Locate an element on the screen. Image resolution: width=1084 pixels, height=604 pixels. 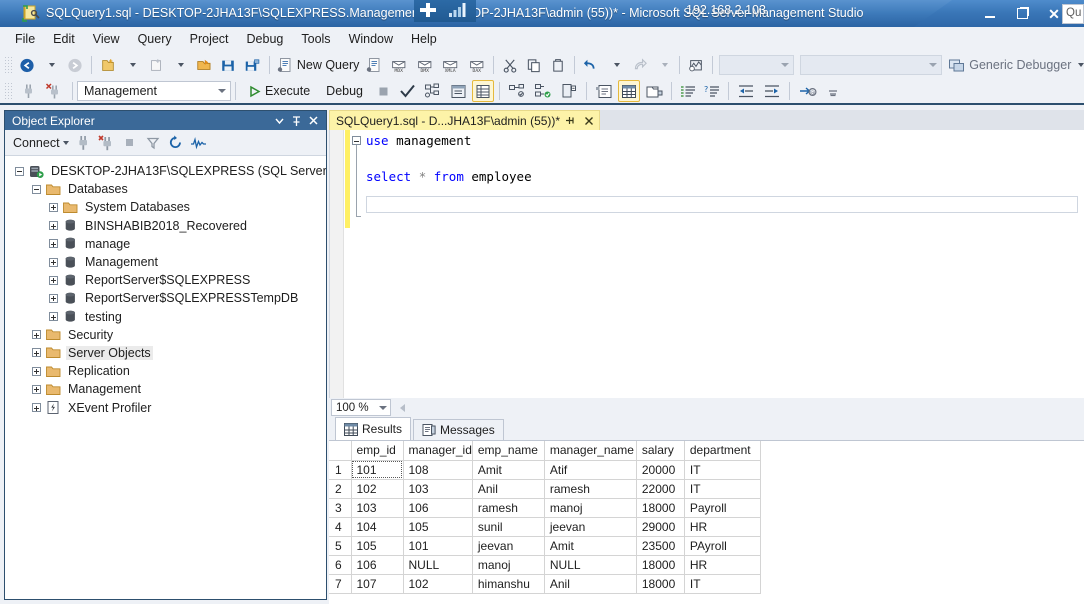
connect-button is located at coordinates (28, 91).